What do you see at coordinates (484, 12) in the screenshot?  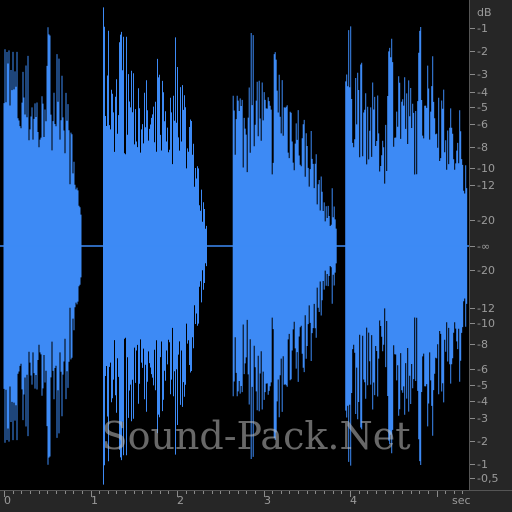 I see `db-unit-label: dB` at bounding box center [484, 12].